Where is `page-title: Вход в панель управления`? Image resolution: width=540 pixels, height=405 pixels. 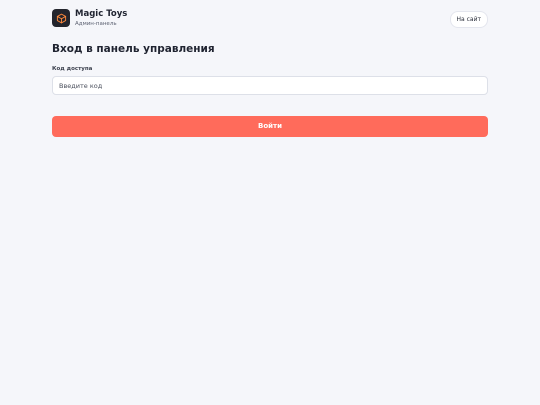 page-title: Вход в панель управления is located at coordinates (133, 49).